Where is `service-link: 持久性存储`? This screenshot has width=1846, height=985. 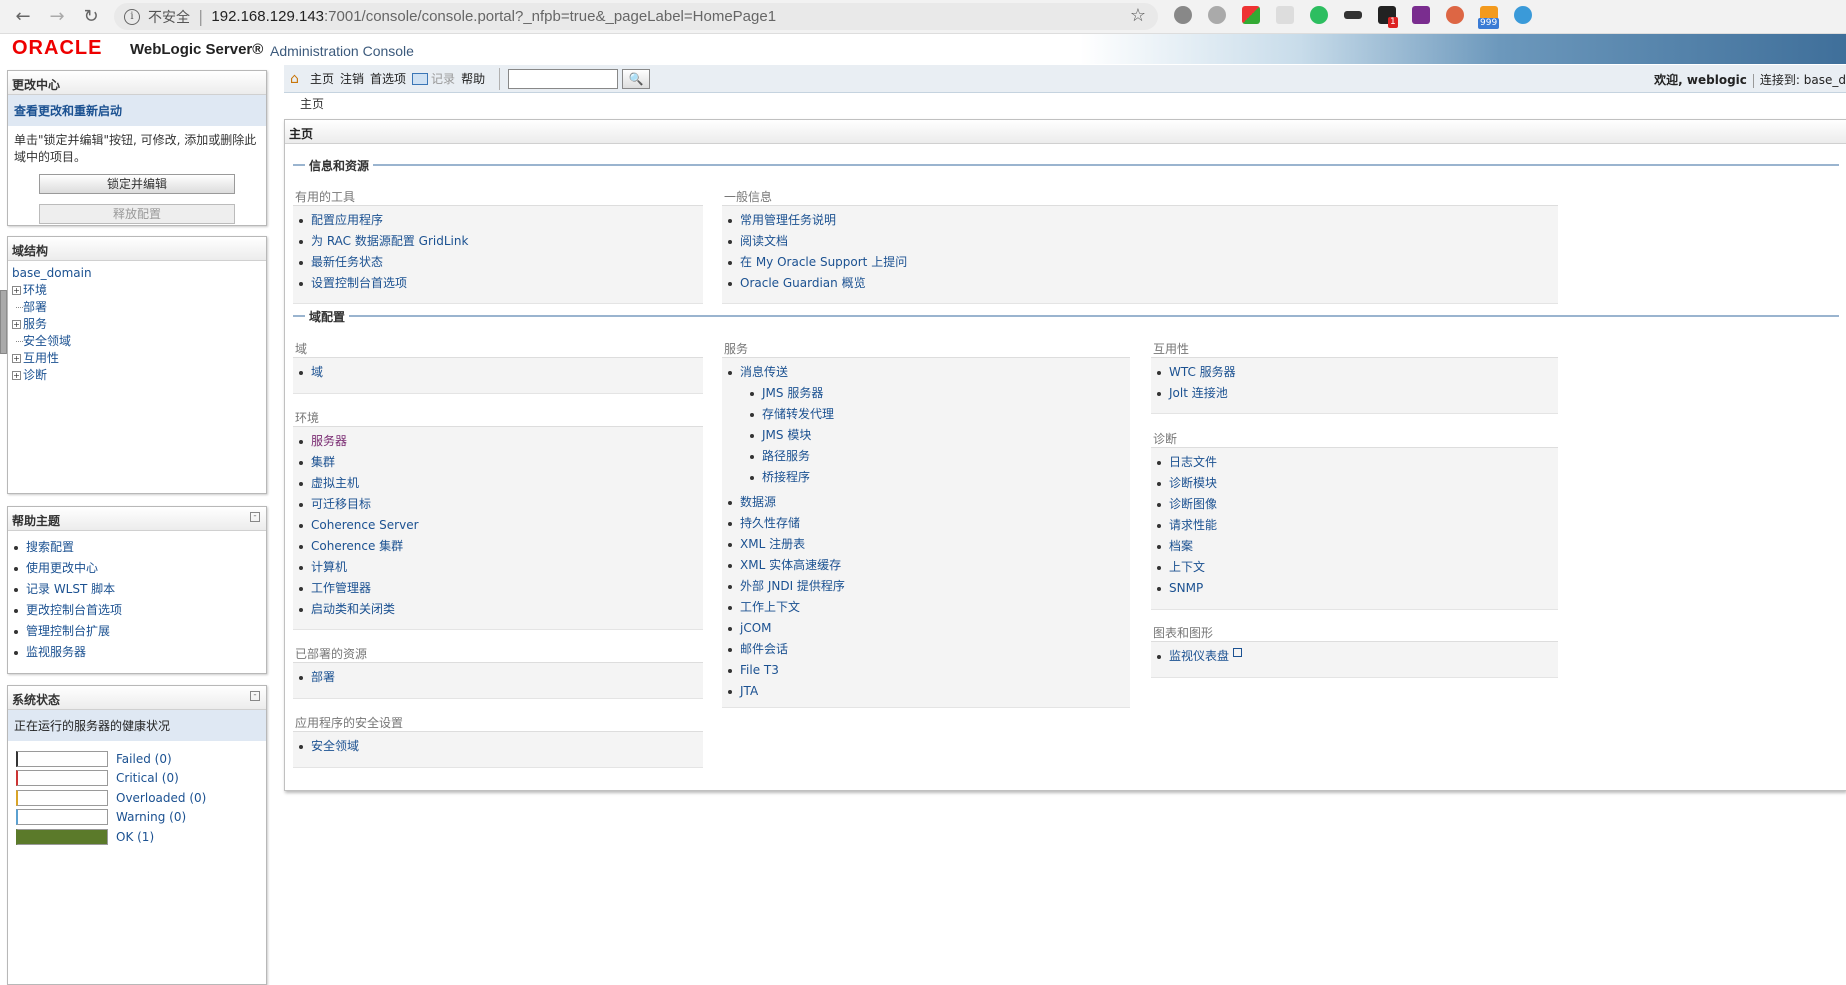 service-link: 持久性存储 is located at coordinates (929, 523).